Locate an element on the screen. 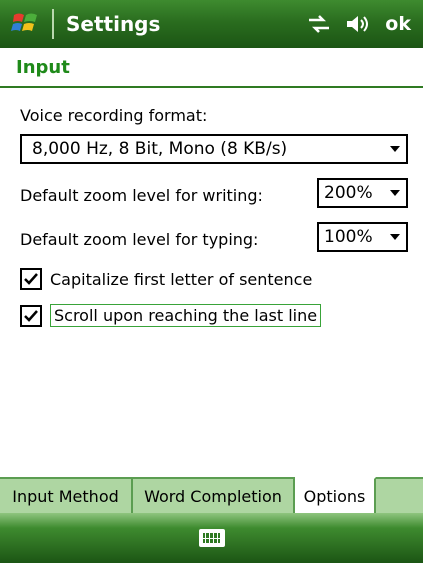 The height and width of the screenshot is (563, 423). zoom-typing-dropdown: 100% is located at coordinates (362, 237).